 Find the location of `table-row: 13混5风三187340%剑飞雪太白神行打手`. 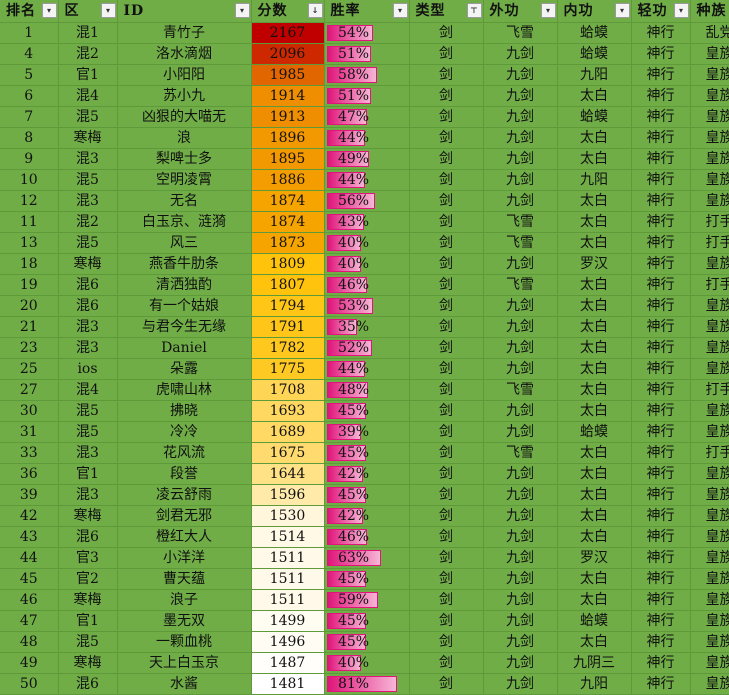

table-row: 13混5风三187340%剑飞雪太白神行打手 is located at coordinates (364, 243).